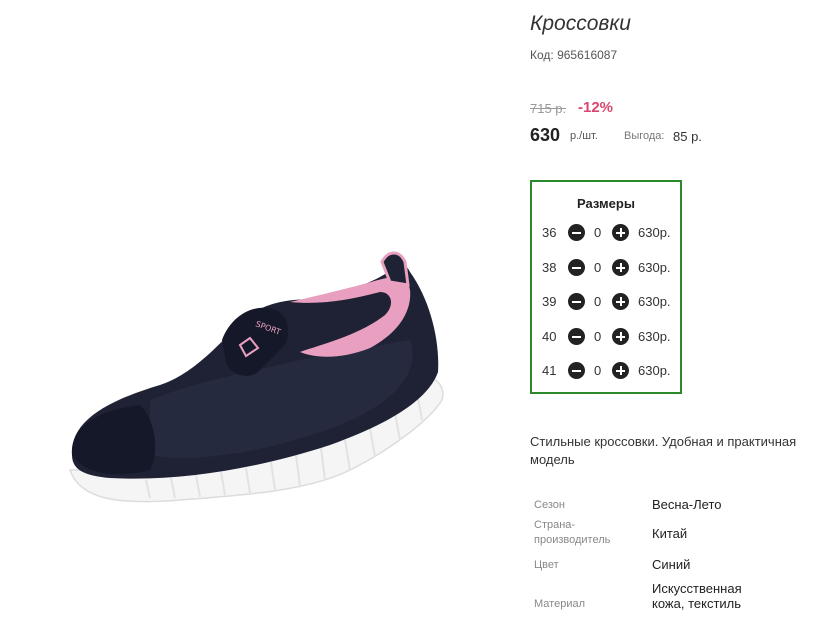 This screenshot has width=837, height=642. Describe the element at coordinates (644, 136) in the screenshot. I see `saving-label: Выгода:` at that location.